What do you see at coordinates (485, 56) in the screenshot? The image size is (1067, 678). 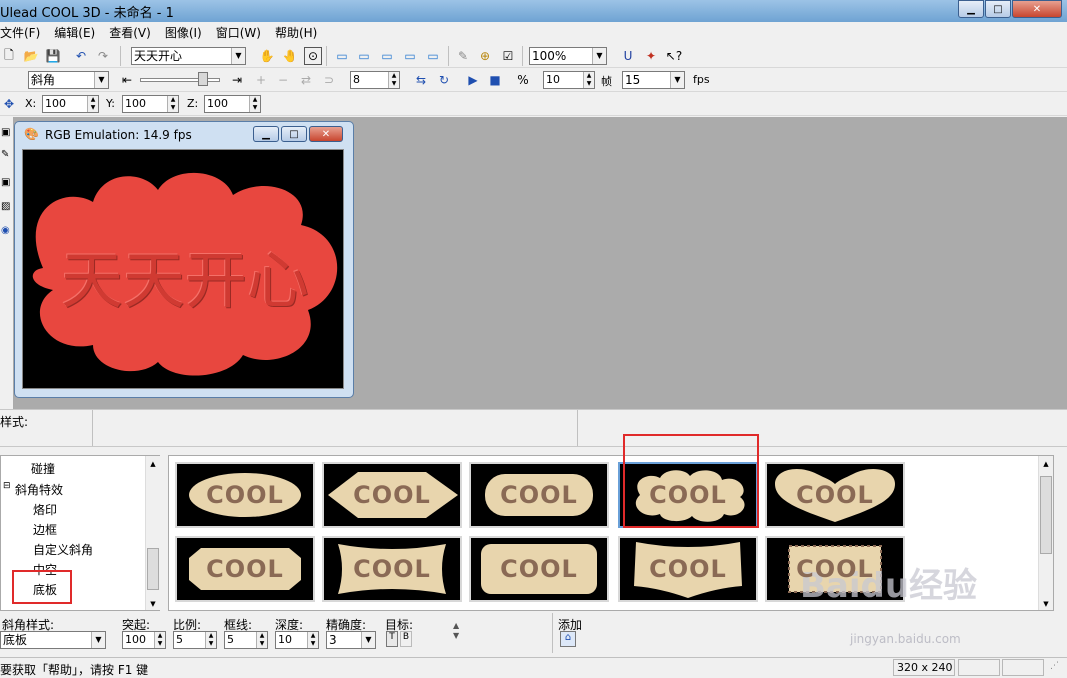 I see `globe-icon: ⊕` at bounding box center [485, 56].